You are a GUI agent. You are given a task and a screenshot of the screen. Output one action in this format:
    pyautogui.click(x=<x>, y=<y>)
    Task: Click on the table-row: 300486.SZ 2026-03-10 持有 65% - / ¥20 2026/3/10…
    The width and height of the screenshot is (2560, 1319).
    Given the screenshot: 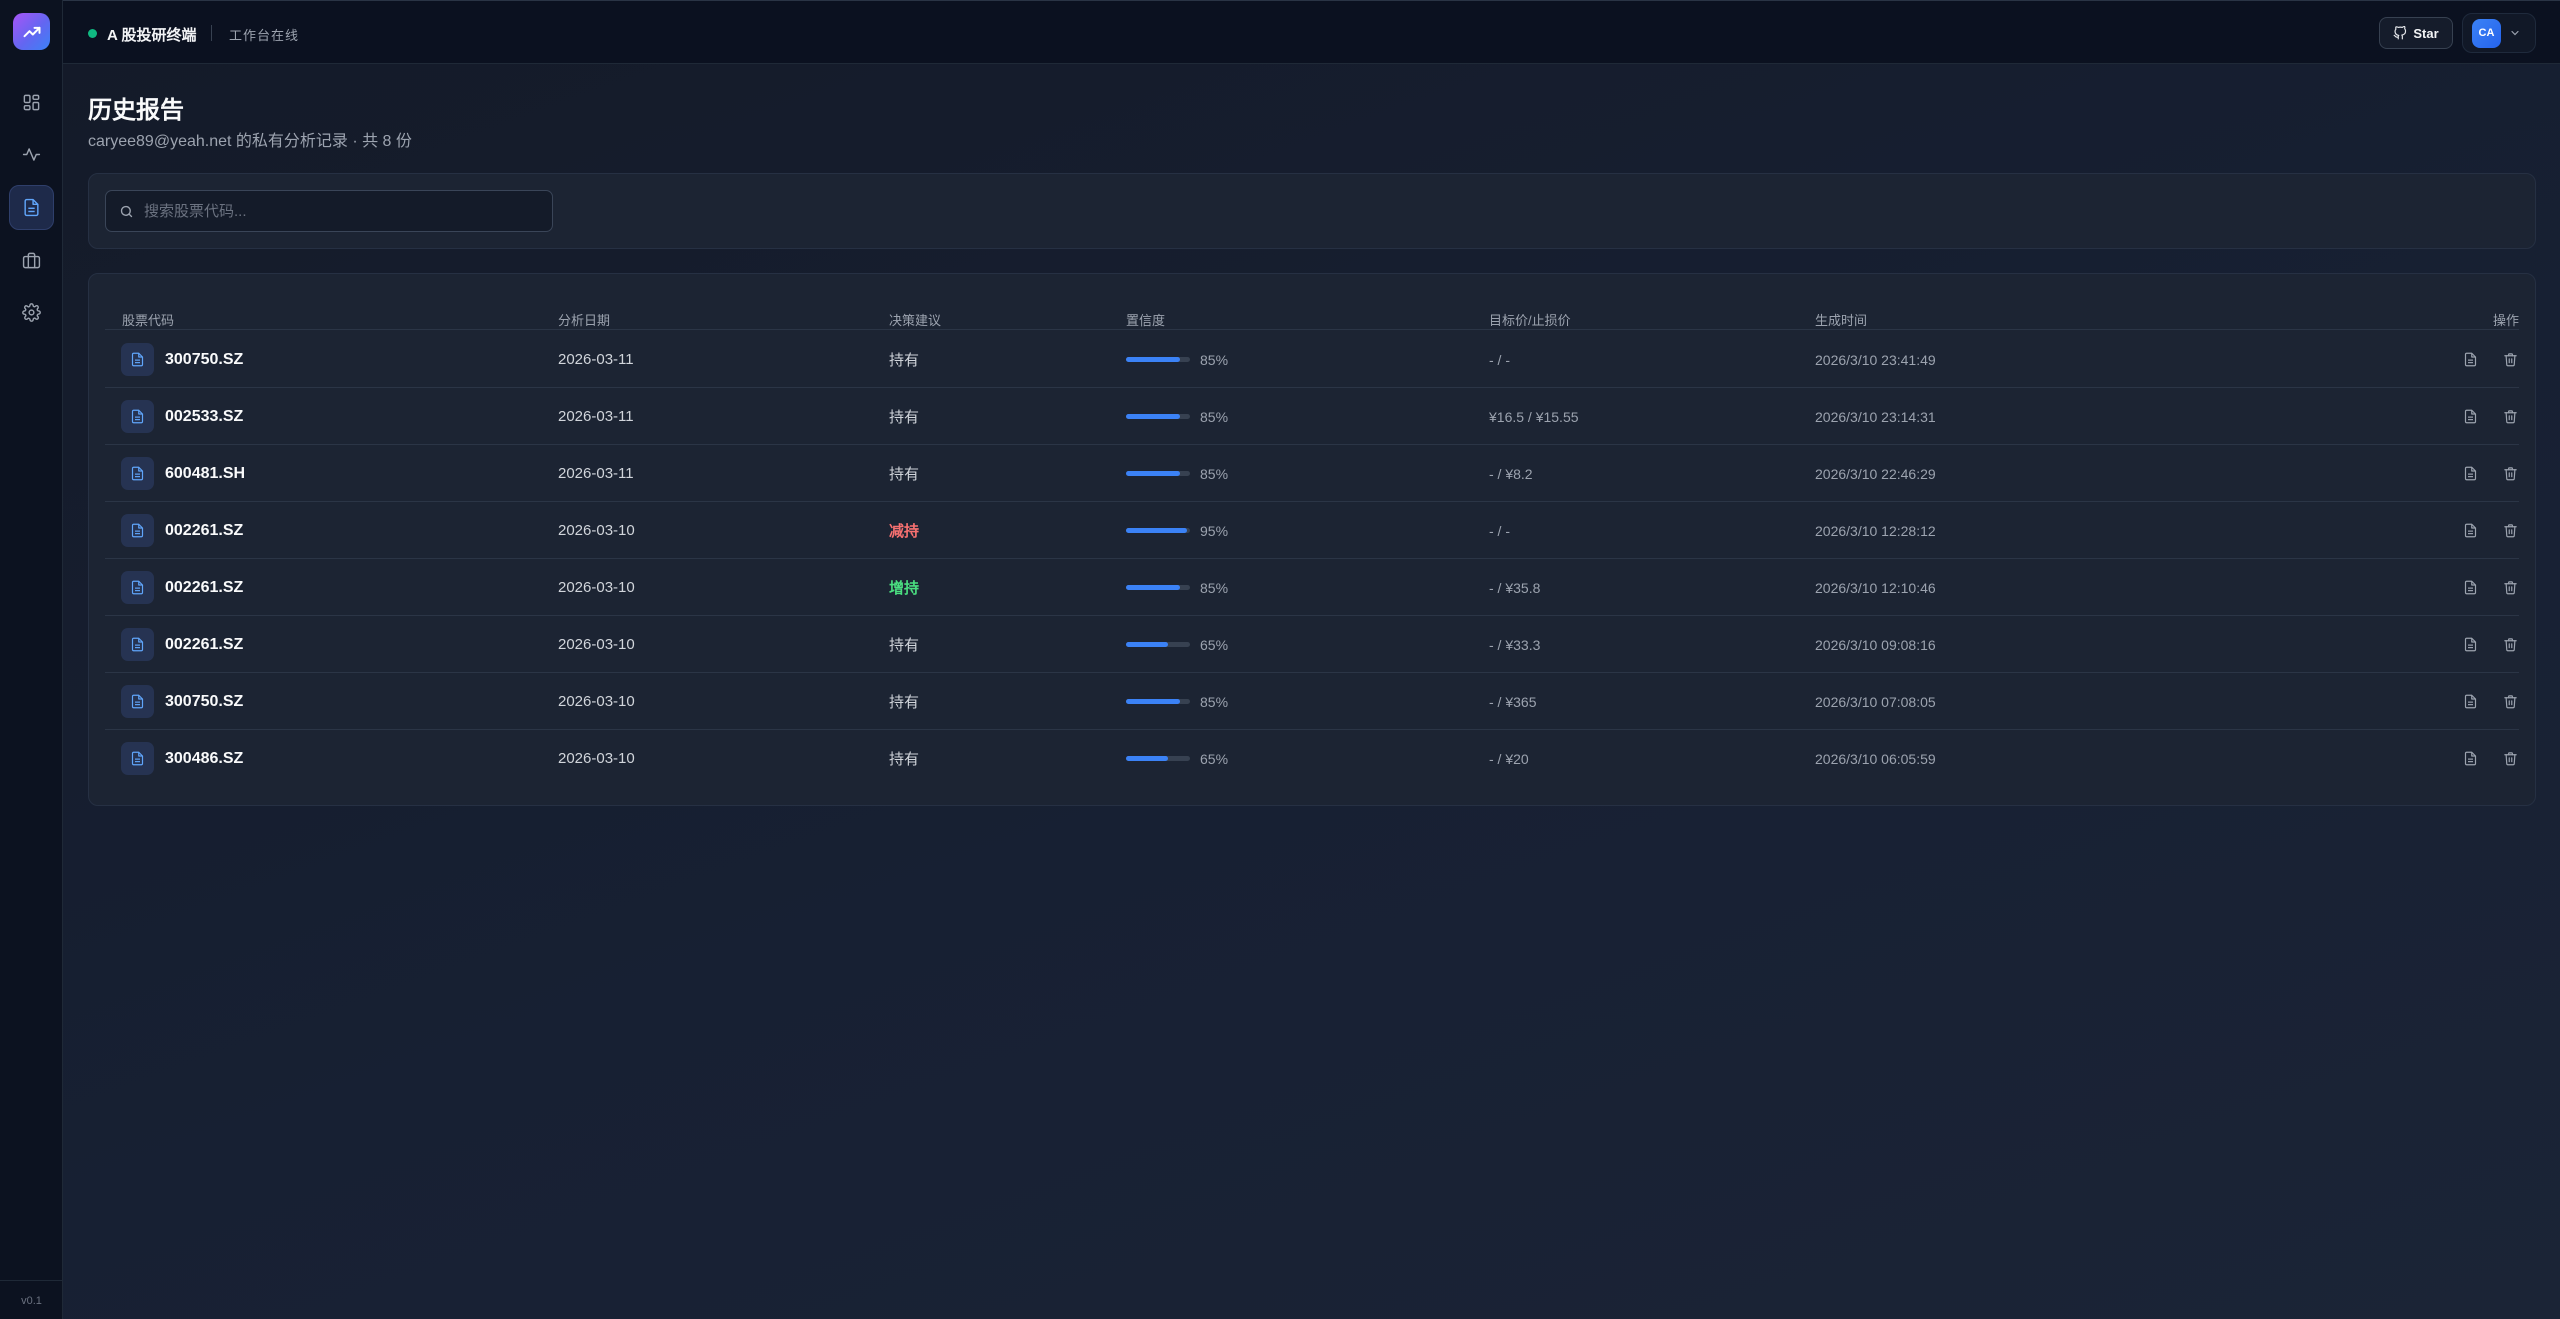 What is the action you would take?
    pyautogui.click(x=1312, y=758)
    